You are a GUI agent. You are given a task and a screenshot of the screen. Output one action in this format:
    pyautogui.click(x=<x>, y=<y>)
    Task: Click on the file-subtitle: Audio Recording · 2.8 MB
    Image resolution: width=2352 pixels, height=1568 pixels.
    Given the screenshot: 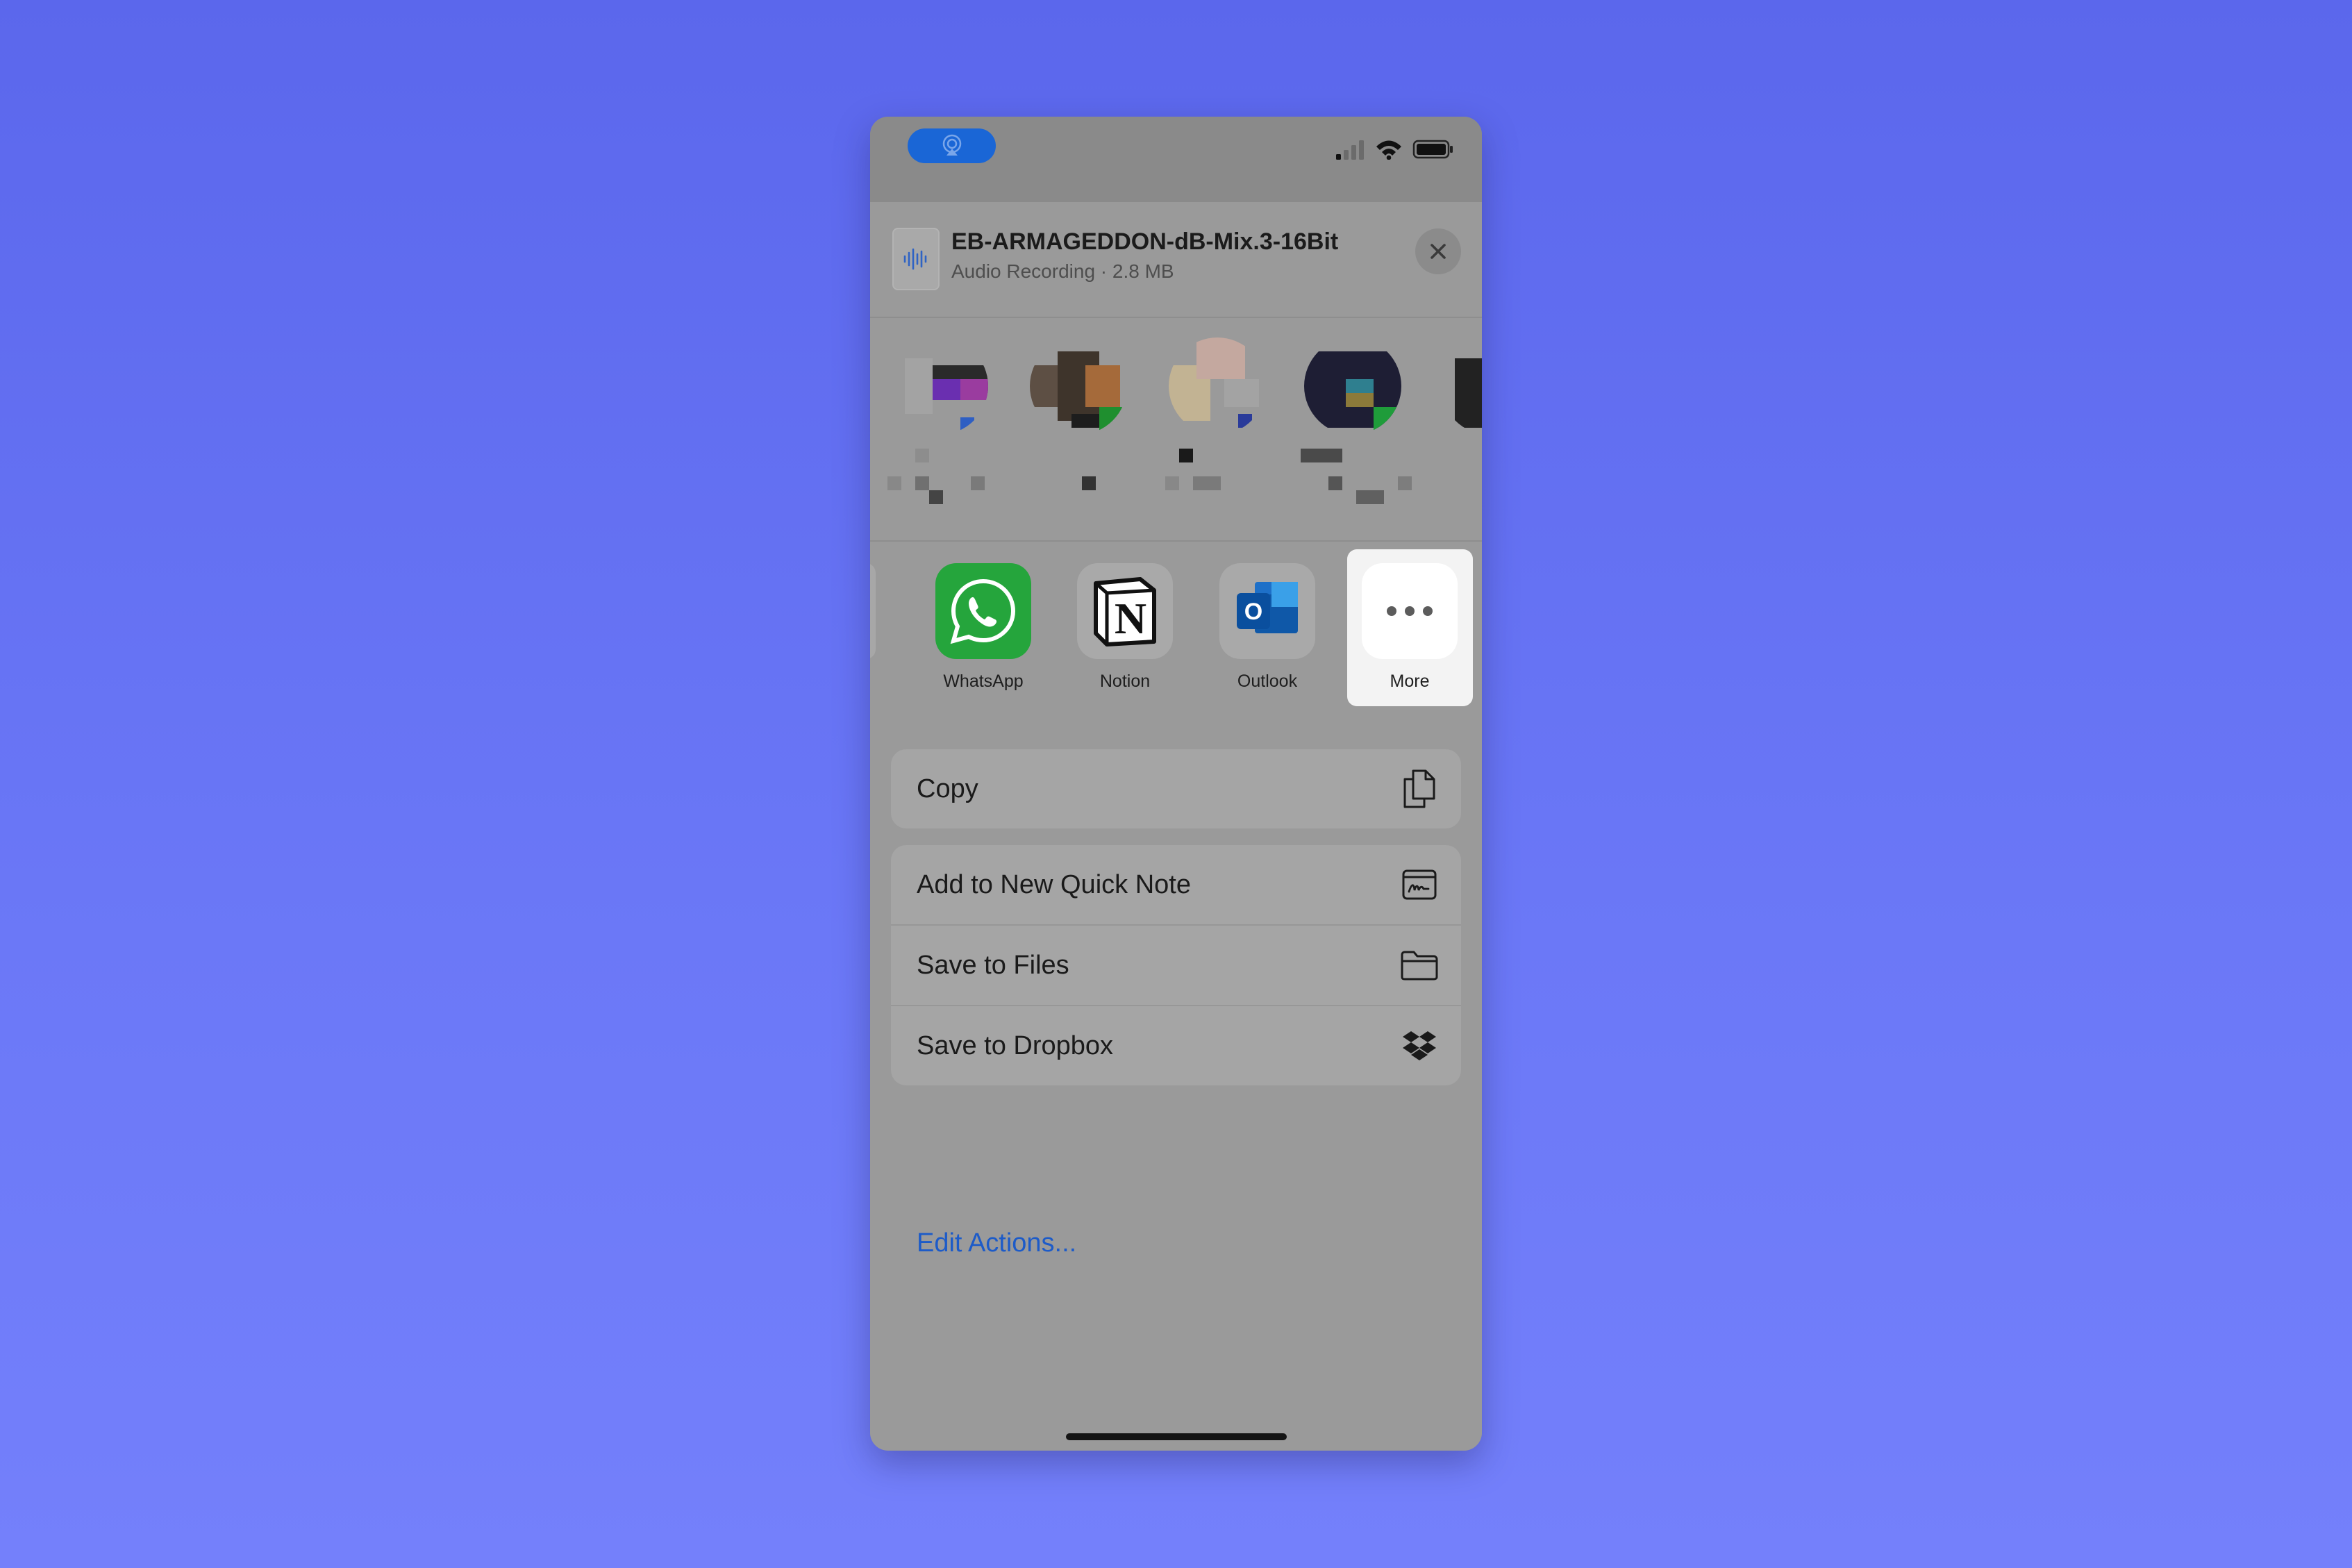 What is the action you would take?
    pyautogui.click(x=1062, y=271)
    